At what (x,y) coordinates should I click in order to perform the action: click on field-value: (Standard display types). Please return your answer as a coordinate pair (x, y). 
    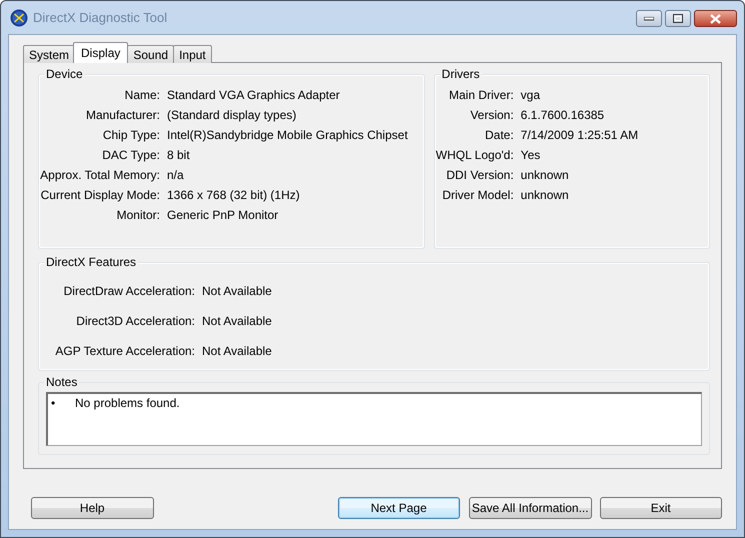
    Looking at the image, I should click on (232, 115).